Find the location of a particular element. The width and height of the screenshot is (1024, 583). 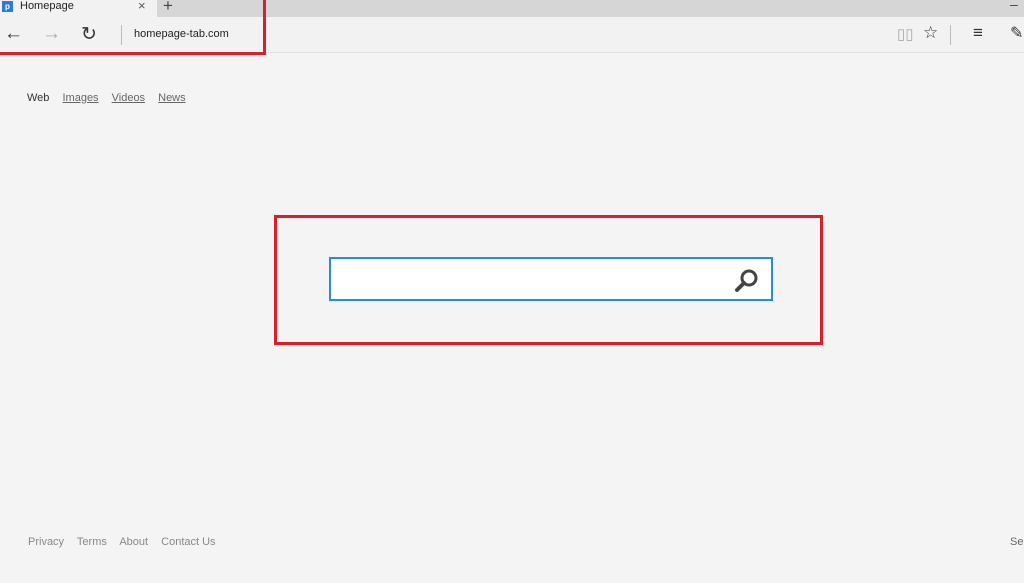

annotation-box-address is located at coordinates (133, 27).